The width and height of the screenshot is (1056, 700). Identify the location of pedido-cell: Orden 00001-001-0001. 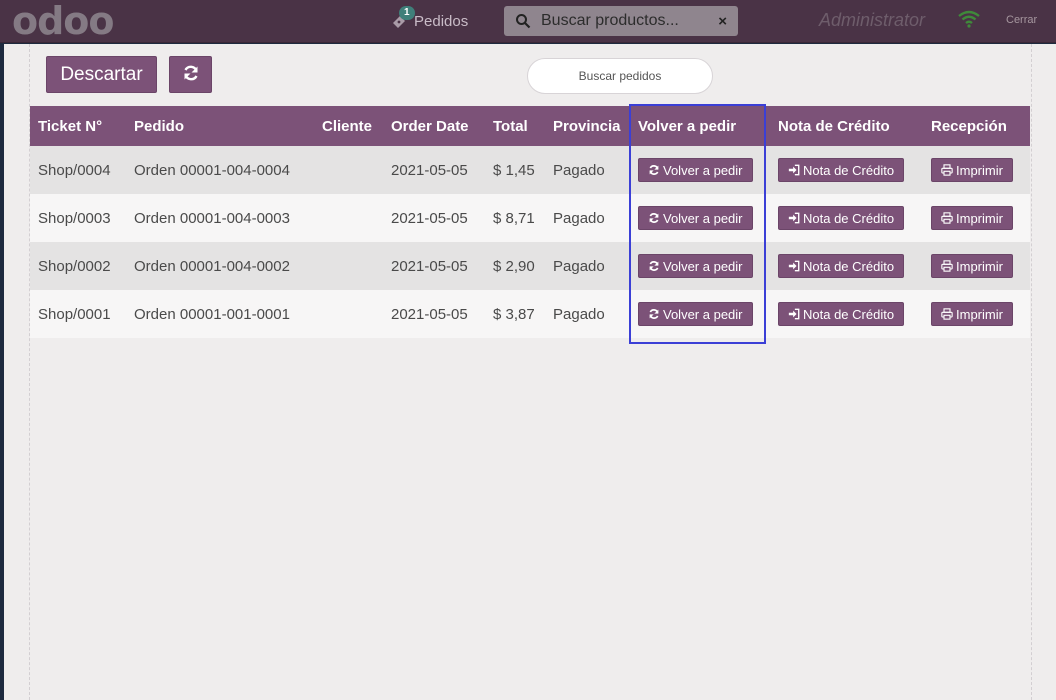
(220, 314).